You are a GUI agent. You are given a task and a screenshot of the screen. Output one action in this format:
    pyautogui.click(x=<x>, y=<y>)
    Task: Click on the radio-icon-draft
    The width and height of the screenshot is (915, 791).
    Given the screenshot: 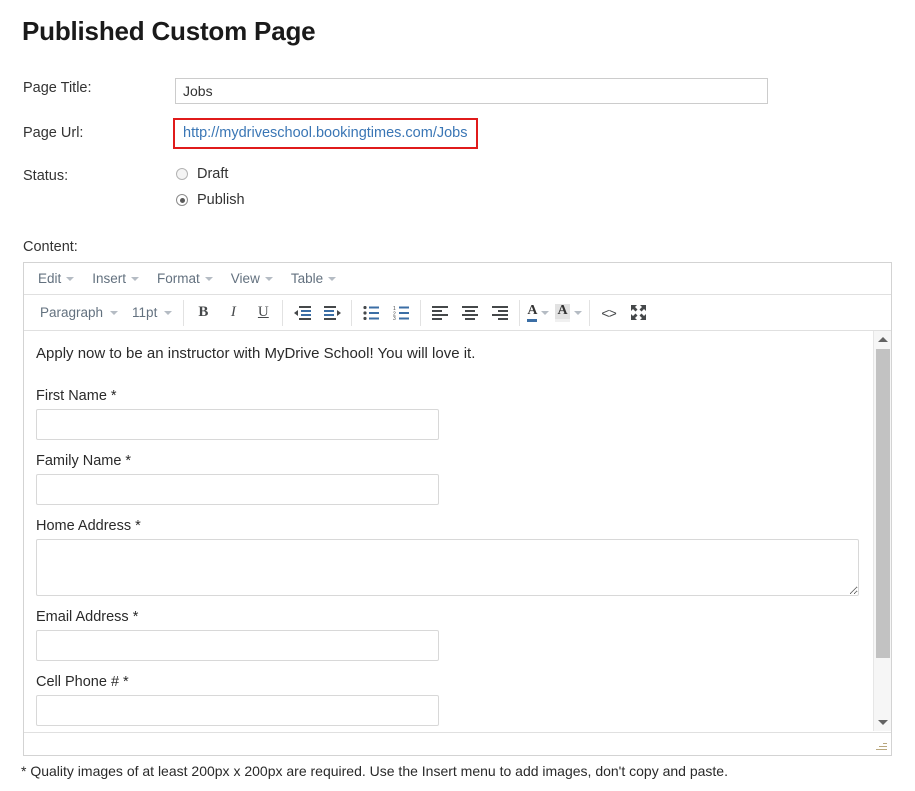 What is the action you would take?
    pyautogui.click(x=182, y=174)
    